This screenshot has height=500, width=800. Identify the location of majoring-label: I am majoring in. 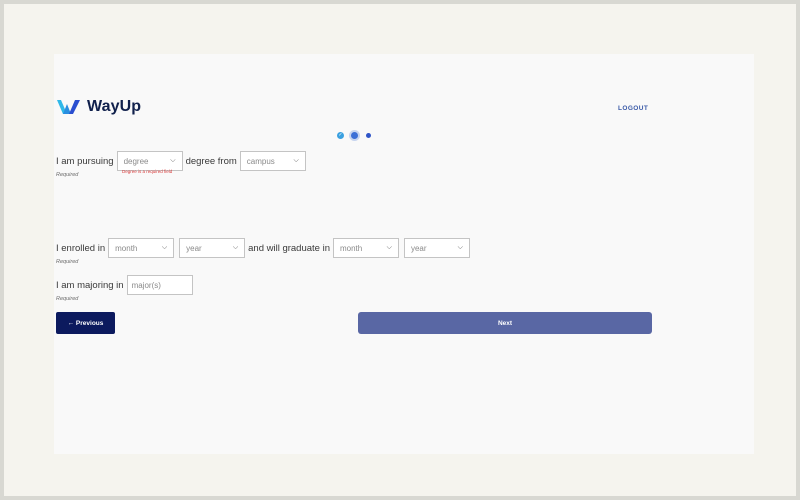
(90, 285).